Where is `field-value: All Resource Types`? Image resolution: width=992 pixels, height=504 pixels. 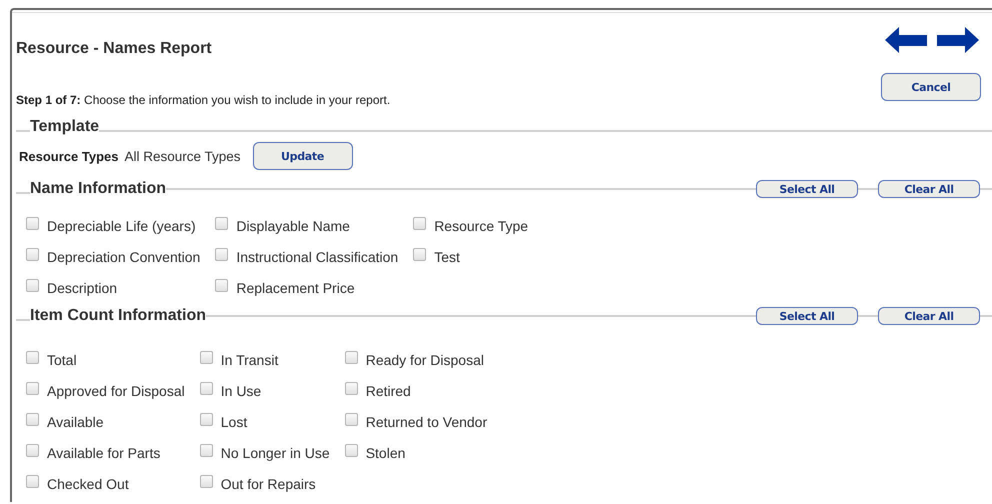 field-value: All Resource Types is located at coordinates (182, 156).